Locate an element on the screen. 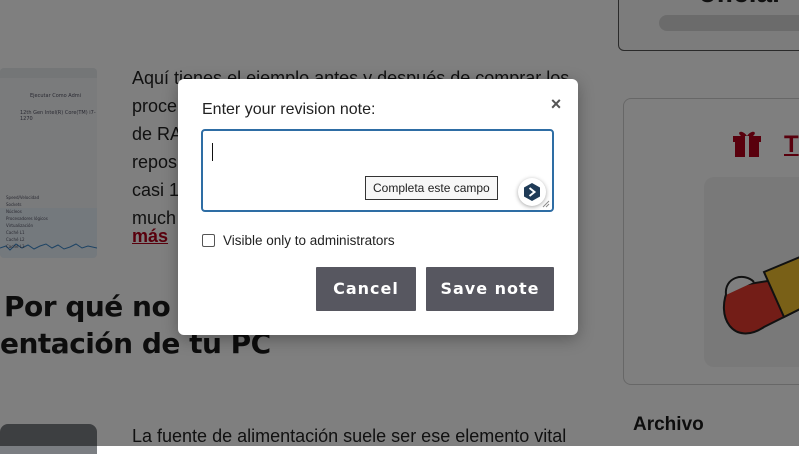  admin-only-checkbox is located at coordinates (208, 240).